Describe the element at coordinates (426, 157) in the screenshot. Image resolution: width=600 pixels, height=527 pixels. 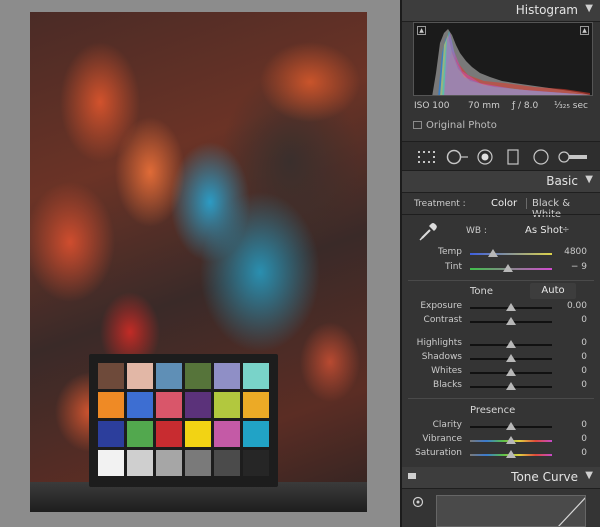
I see `crop-overlay-icon` at that location.